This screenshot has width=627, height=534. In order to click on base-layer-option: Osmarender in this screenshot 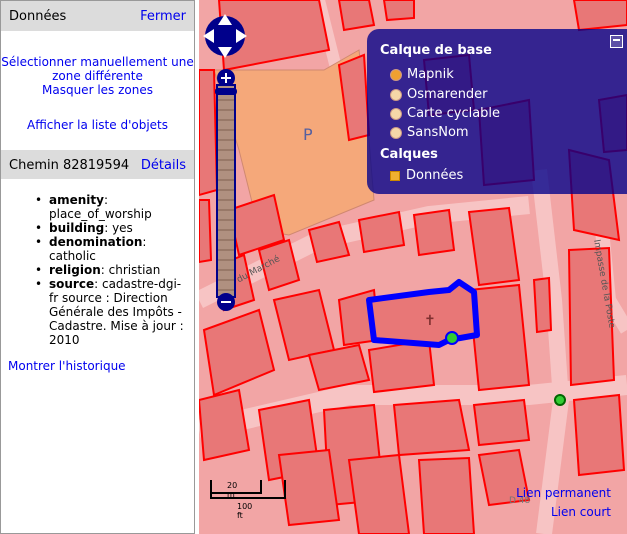, I will do `click(439, 94)`.